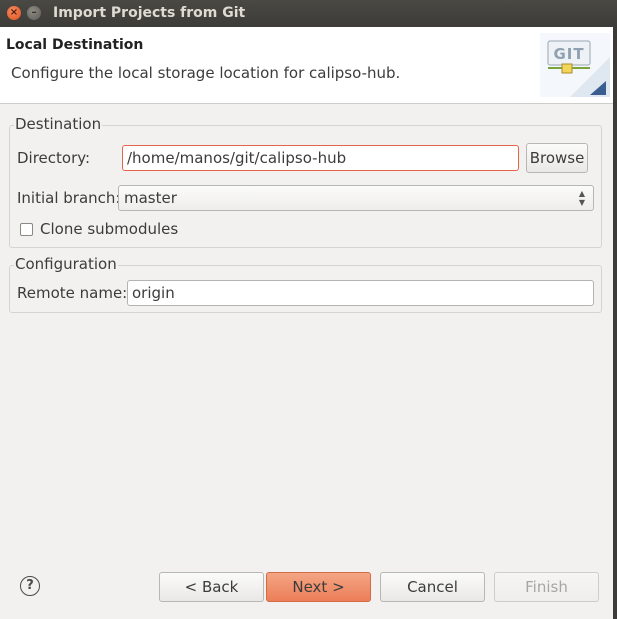 This screenshot has width=617, height=619. Describe the element at coordinates (34, 13) in the screenshot. I see `minimize-icon: –` at that location.